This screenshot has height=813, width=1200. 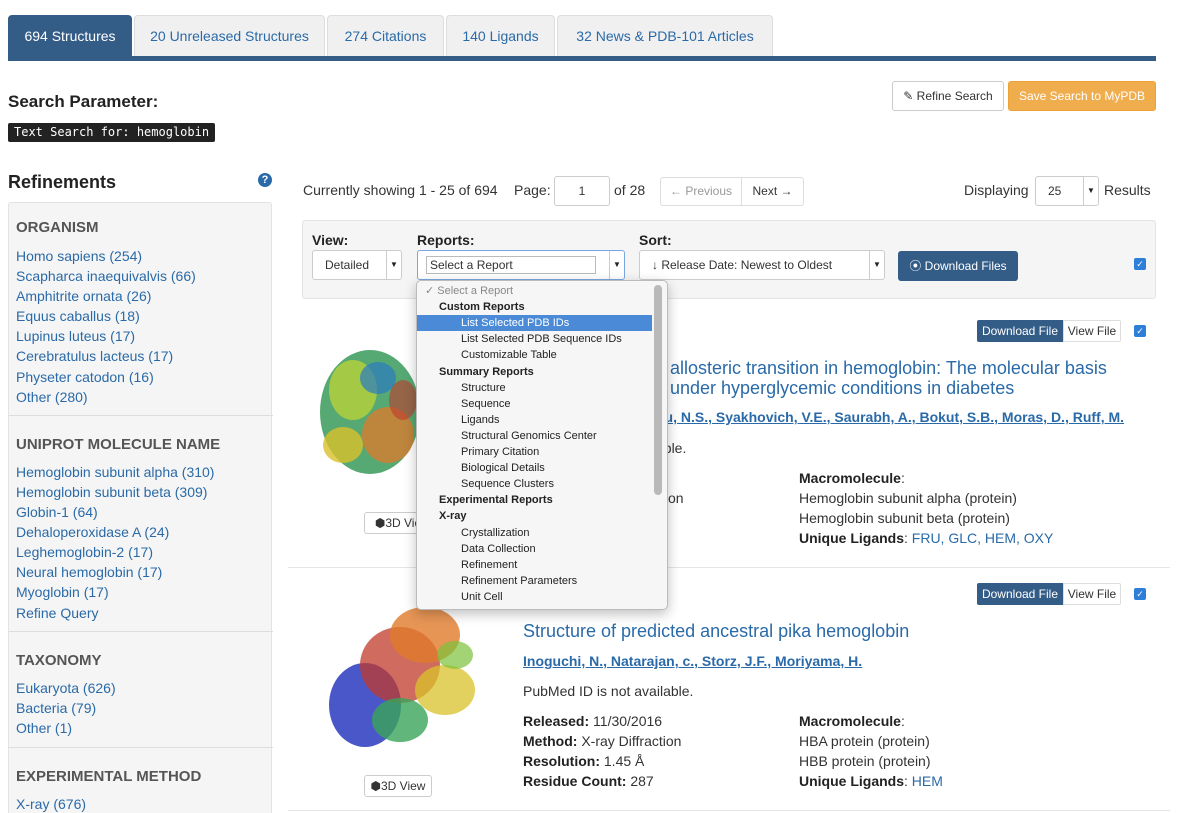 What do you see at coordinates (79, 256) in the screenshot?
I see `facet-item: Homo sapiens (254)` at bounding box center [79, 256].